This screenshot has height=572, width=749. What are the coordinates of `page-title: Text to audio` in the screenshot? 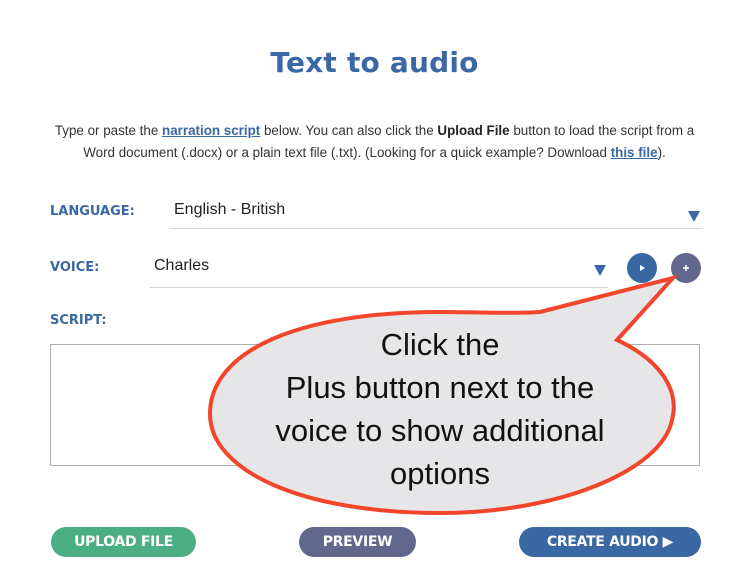 It's located at (374, 62).